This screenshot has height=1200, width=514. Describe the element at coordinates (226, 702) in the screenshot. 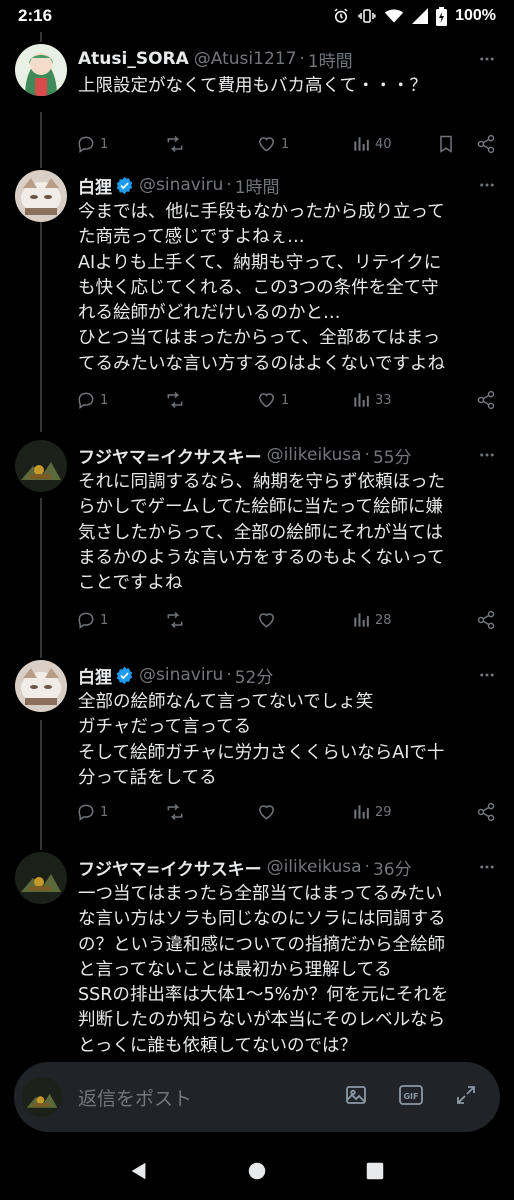

I see `text-line: 全部の絵師なんて言ってないでしょ笑` at that location.